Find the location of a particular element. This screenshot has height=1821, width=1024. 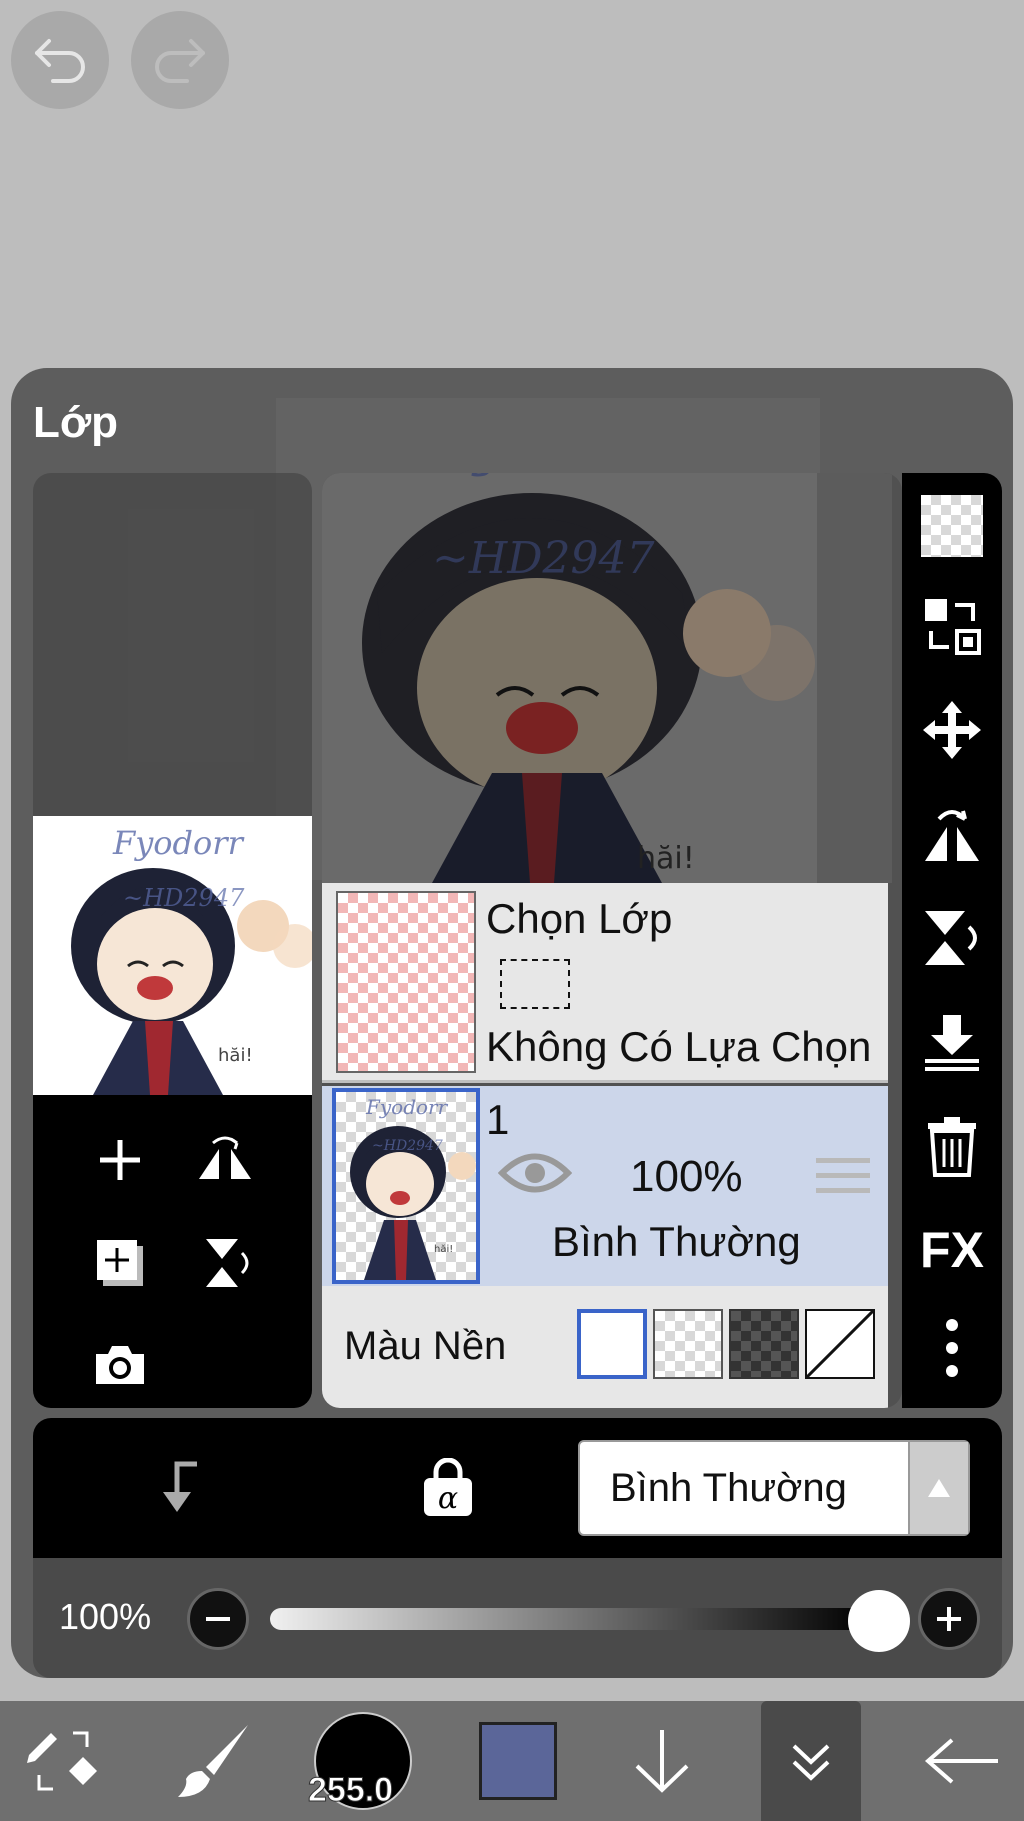

opacity-bar: 100% is located at coordinates (517, 1618).